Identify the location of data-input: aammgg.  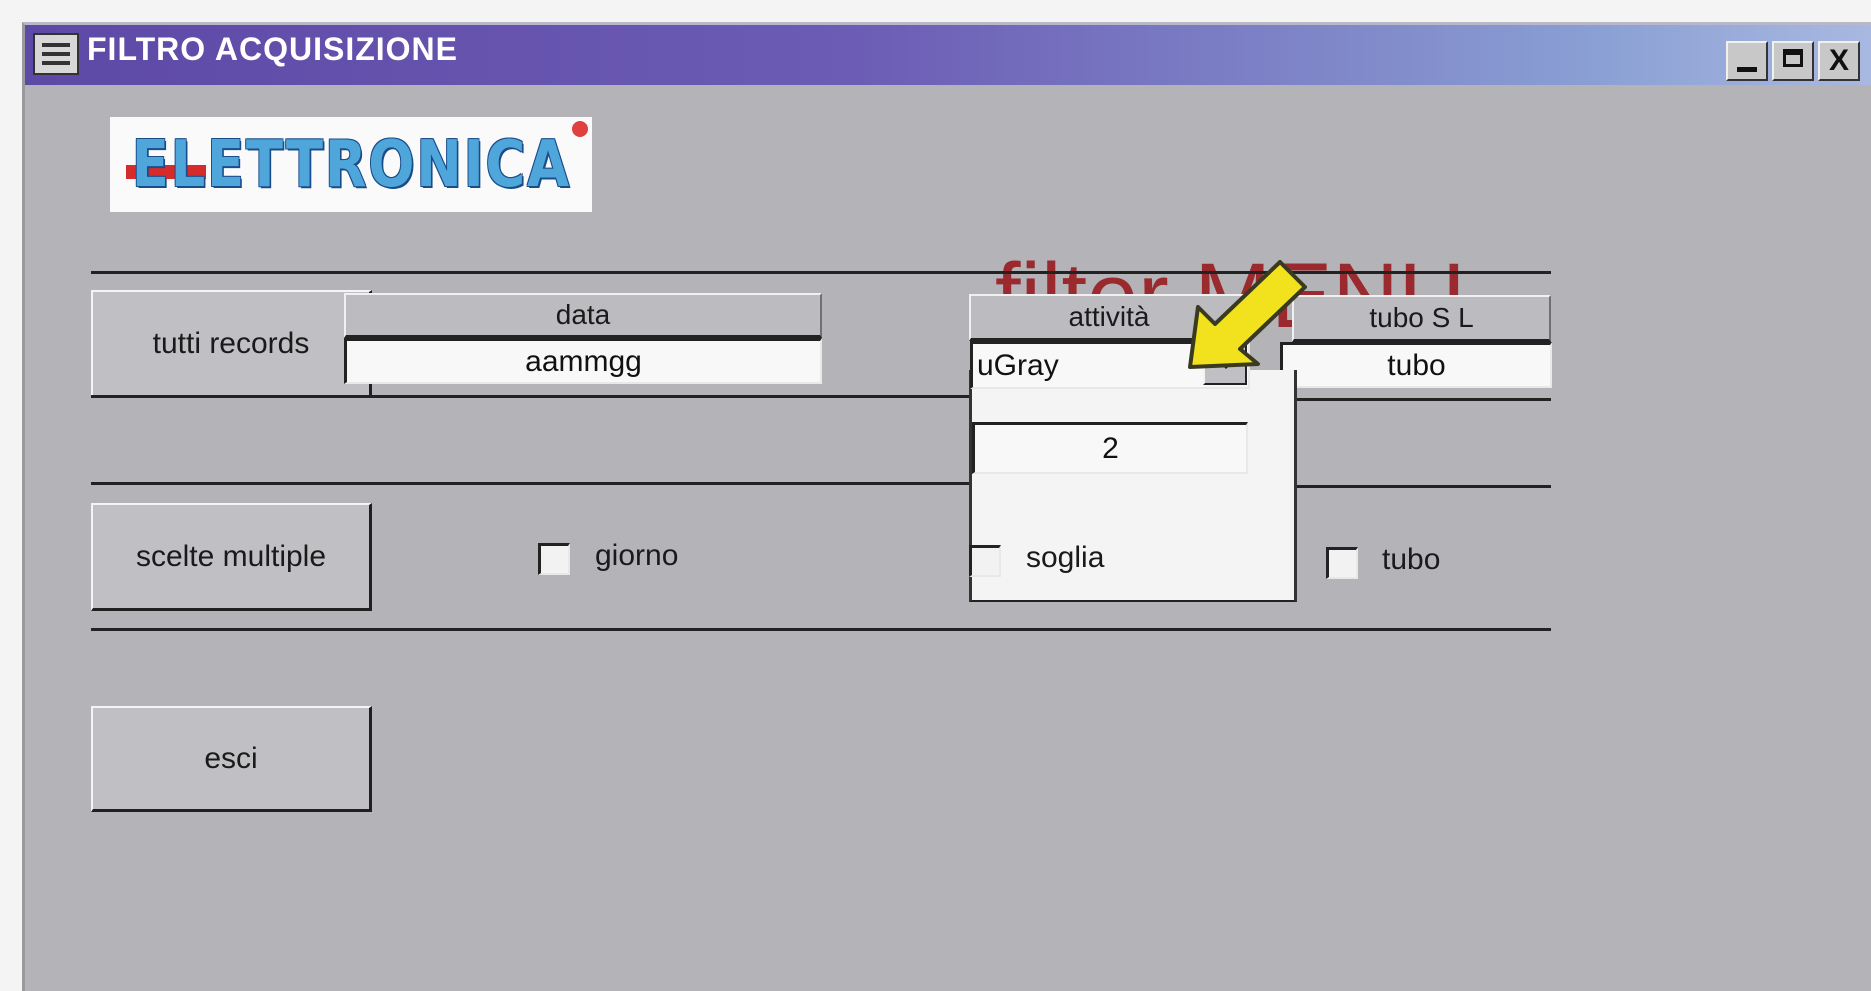
(583, 361).